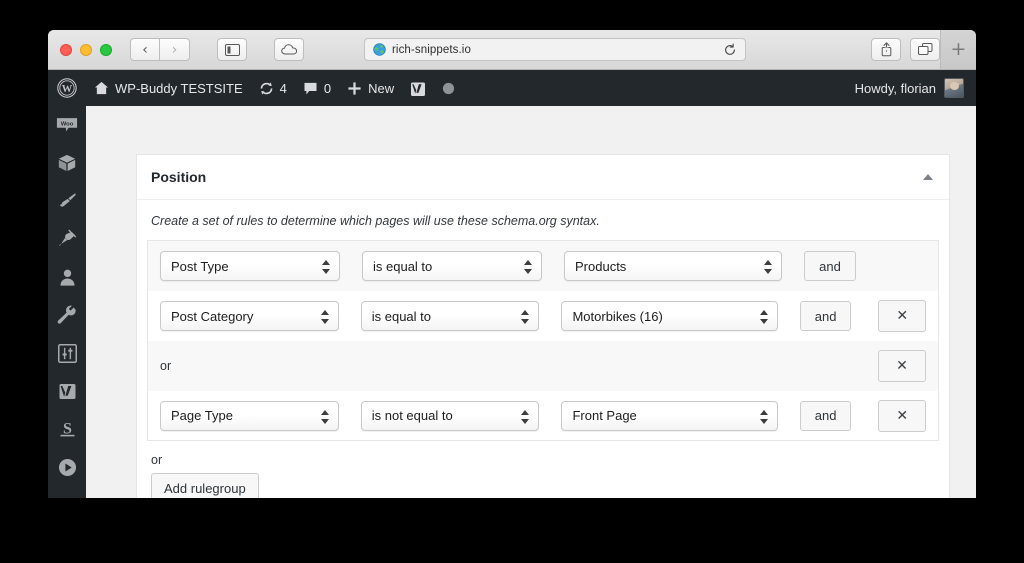 Image resolution: width=1024 pixels, height=563 pixels. What do you see at coordinates (106, 49) in the screenshot?
I see `zoom-window-button` at bounding box center [106, 49].